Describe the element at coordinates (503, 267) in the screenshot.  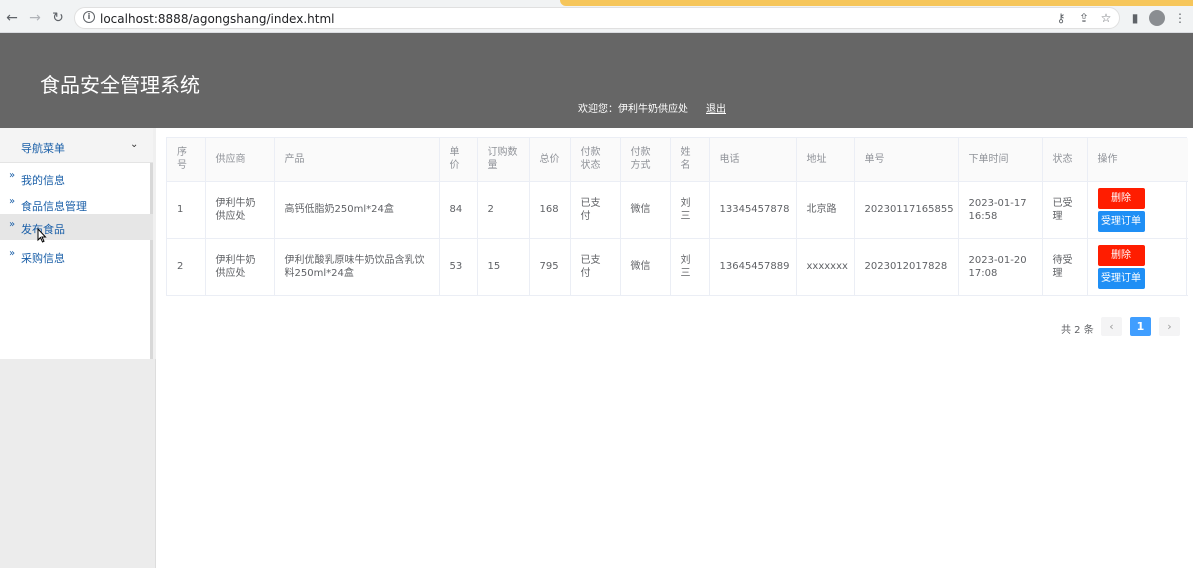
I see `cell-qty: 15` at that location.